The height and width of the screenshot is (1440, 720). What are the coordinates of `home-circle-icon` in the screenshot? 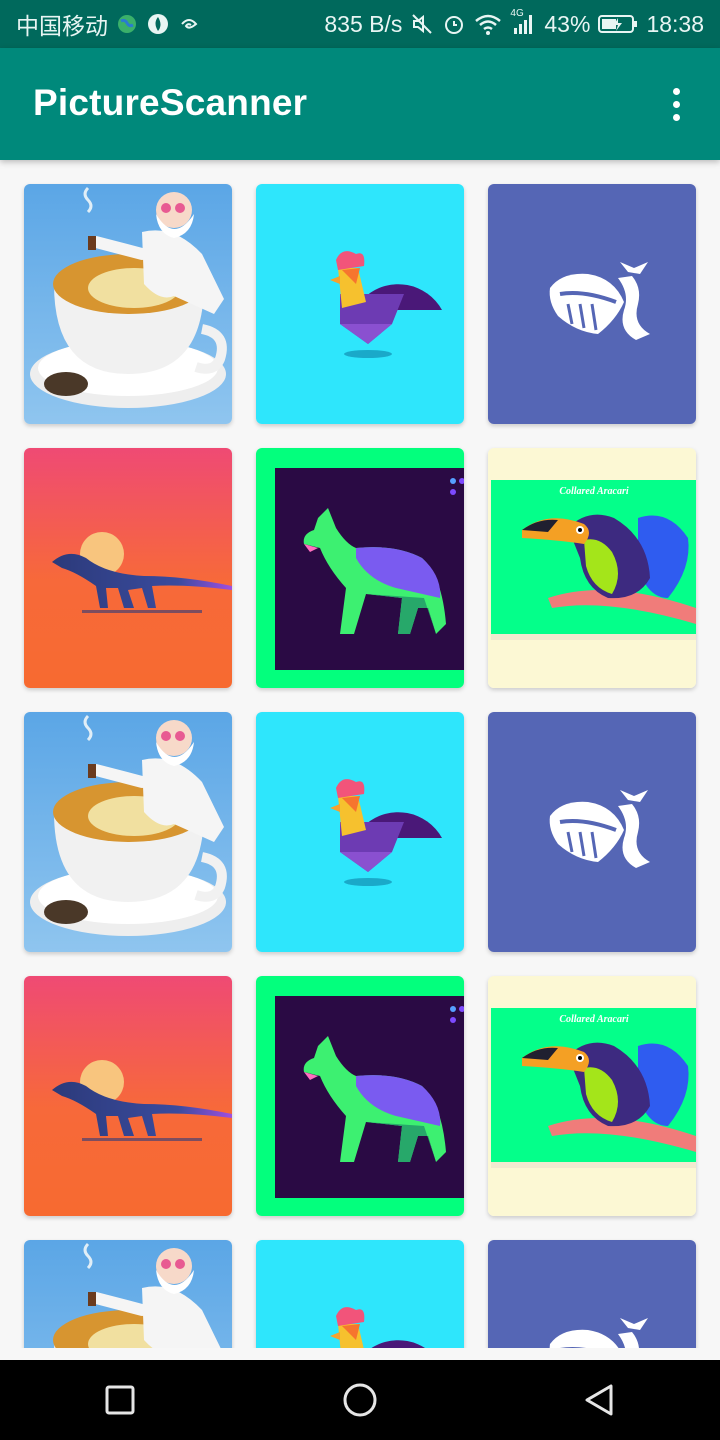 It's located at (360, 1400).